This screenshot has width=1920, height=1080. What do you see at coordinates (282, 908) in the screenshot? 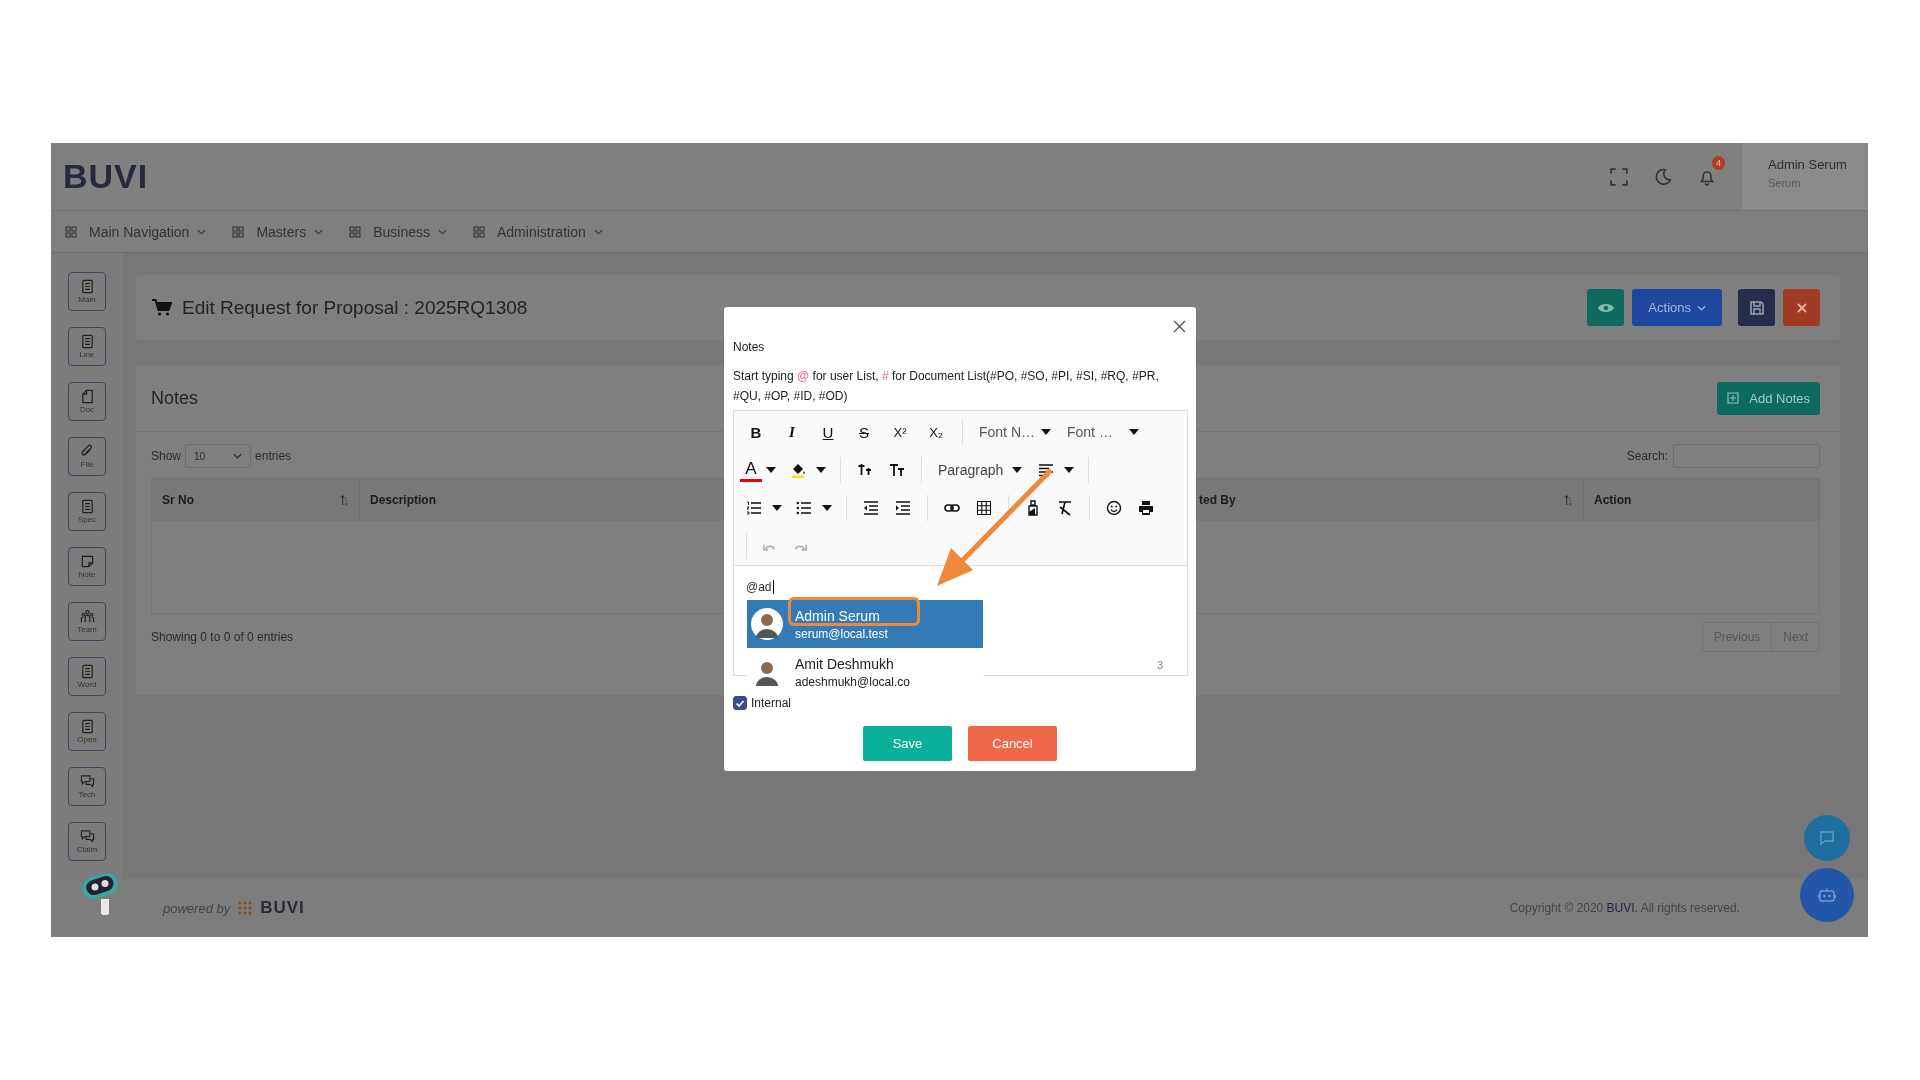
I see `footer-logo: BUVI` at bounding box center [282, 908].